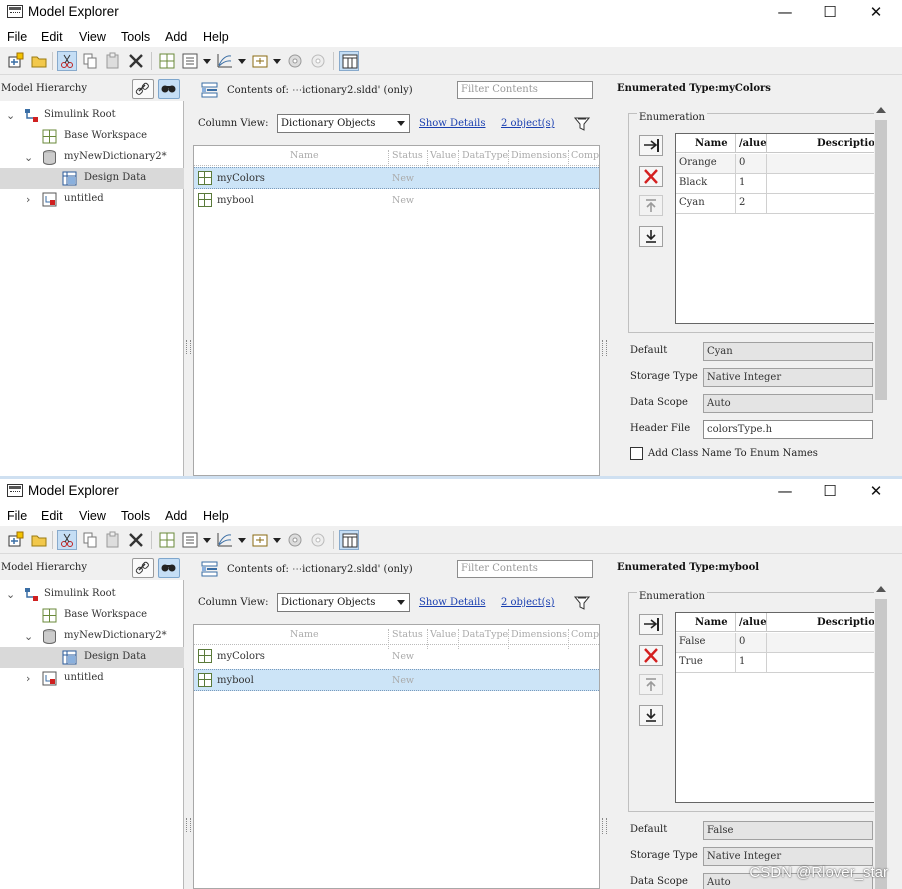  Describe the element at coordinates (881, 260) in the screenshot. I see `scrollbar-thumb` at that location.